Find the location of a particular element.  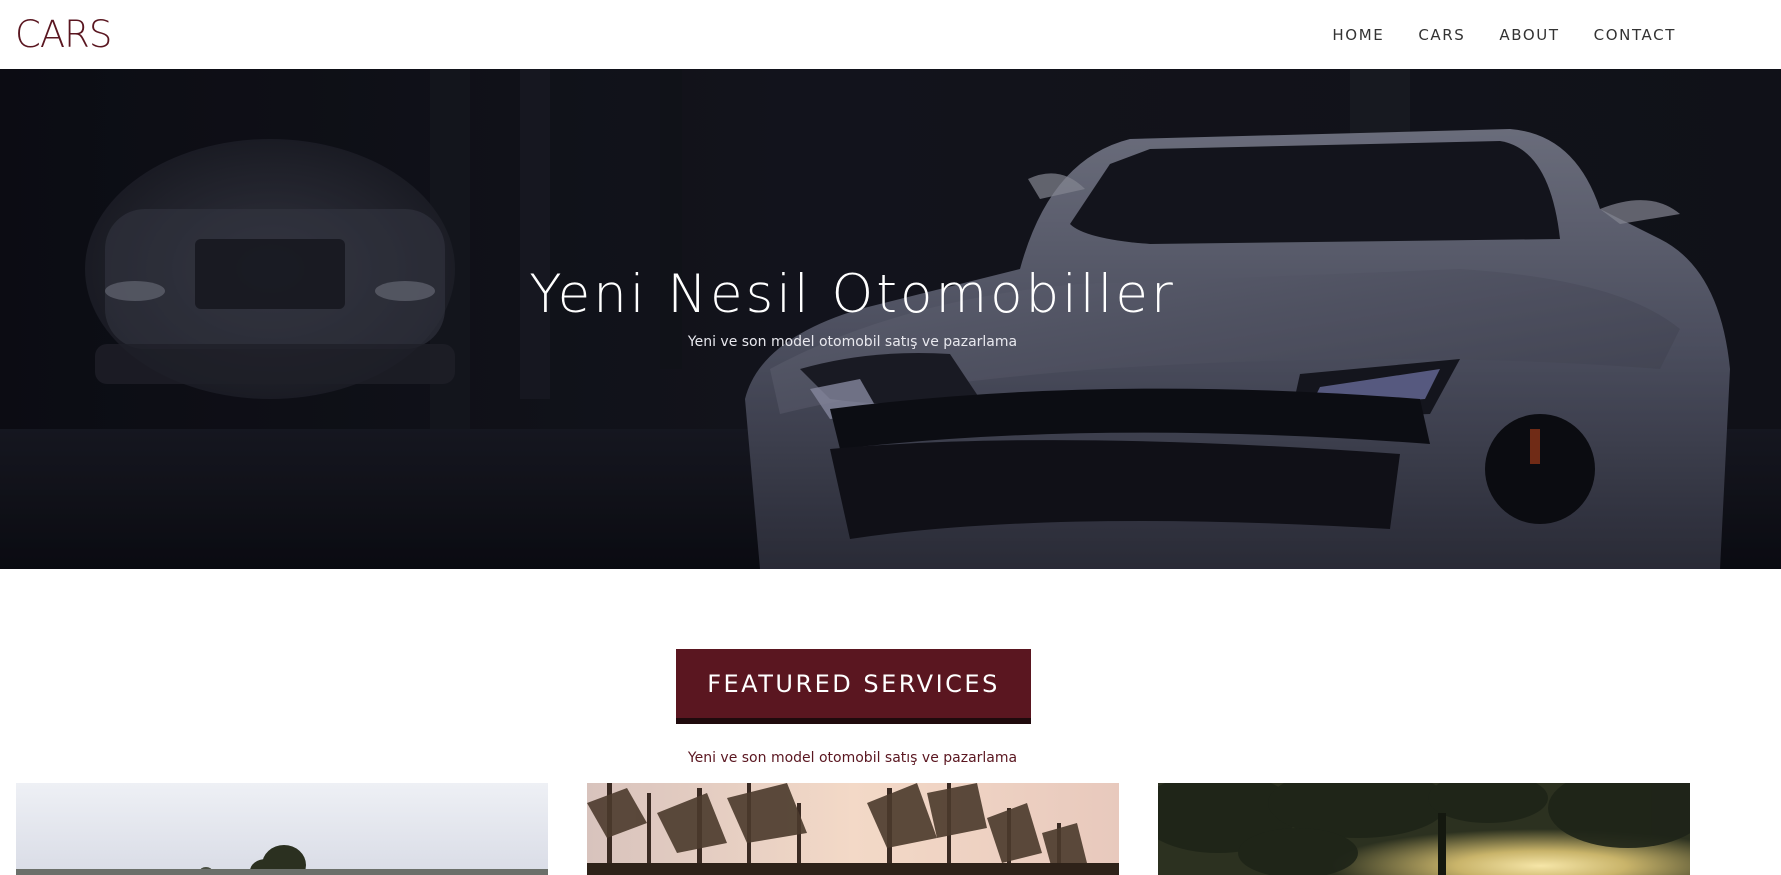

nav-item-cars: CARS is located at coordinates (1441, 35).